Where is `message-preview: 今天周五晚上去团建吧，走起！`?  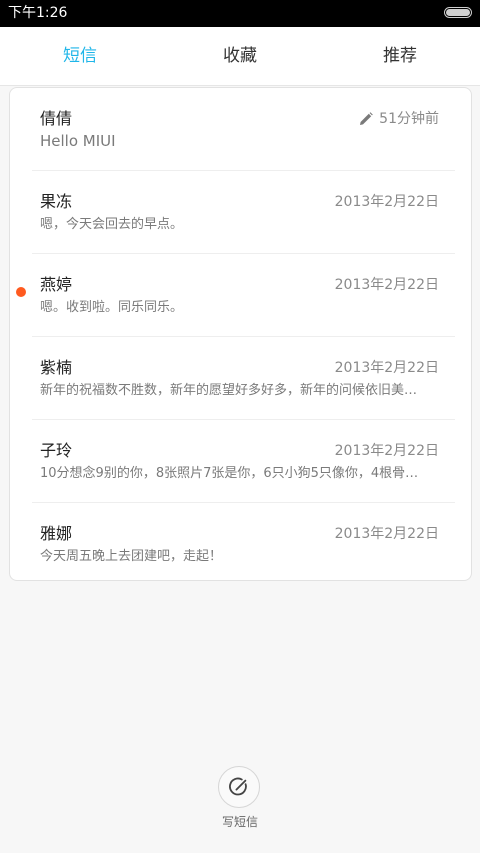
message-preview: 今天周五晚上去团建吧，走起！ is located at coordinates (131, 556).